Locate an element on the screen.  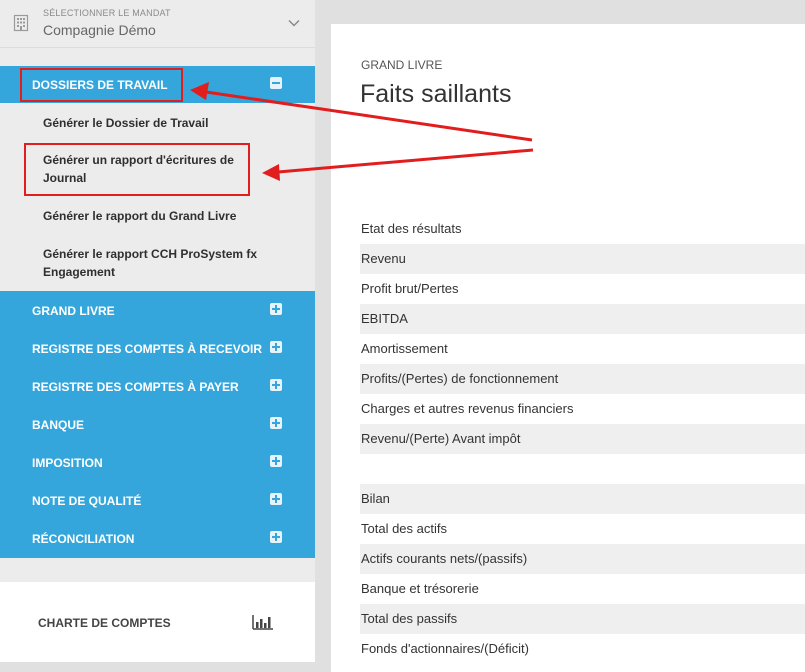
sidebar-section-recevoir: REGISTRE DES COMPTES À RECEVOIR is located at coordinates (157, 348).